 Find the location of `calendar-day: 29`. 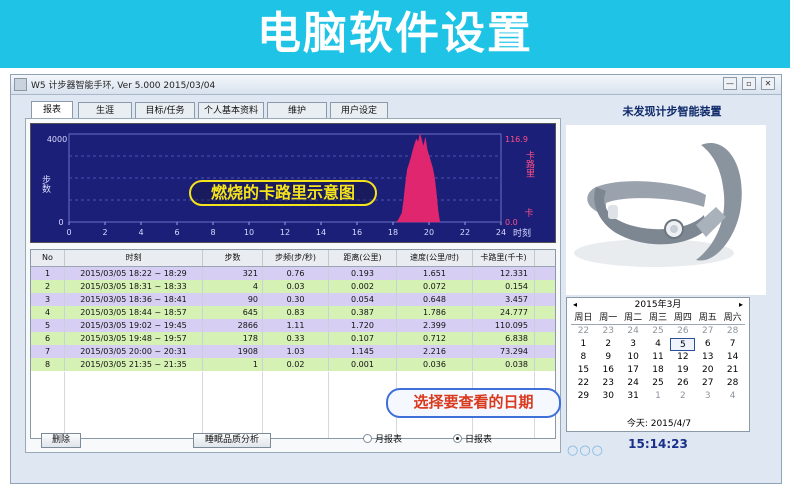

calendar-day: 29 is located at coordinates (583, 396).